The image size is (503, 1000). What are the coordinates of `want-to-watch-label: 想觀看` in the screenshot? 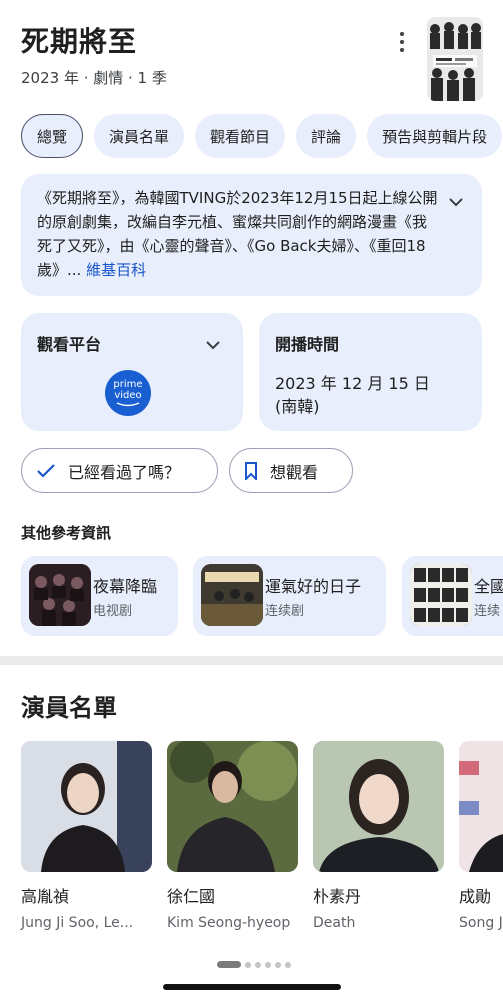 It's located at (294, 472).